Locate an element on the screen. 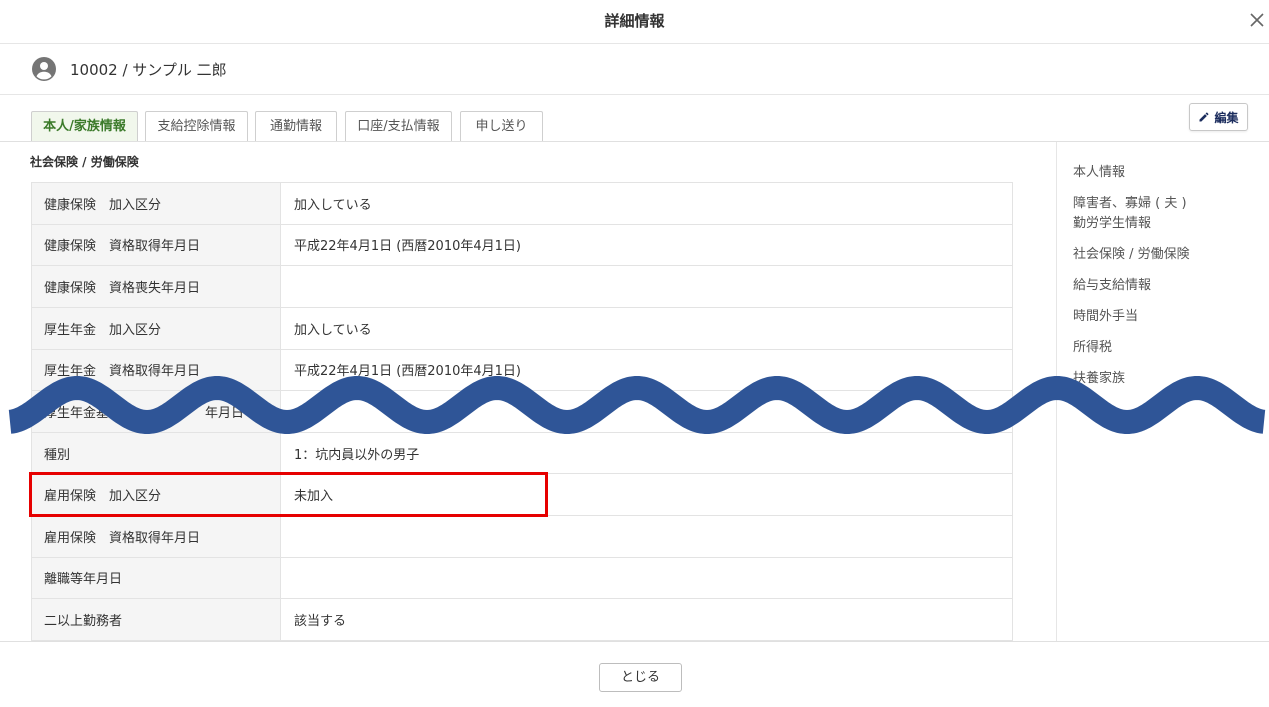 The width and height of the screenshot is (1269, 707). table-row: 厚生年金 加入区分 加入している is located at coordinates (522, 328).